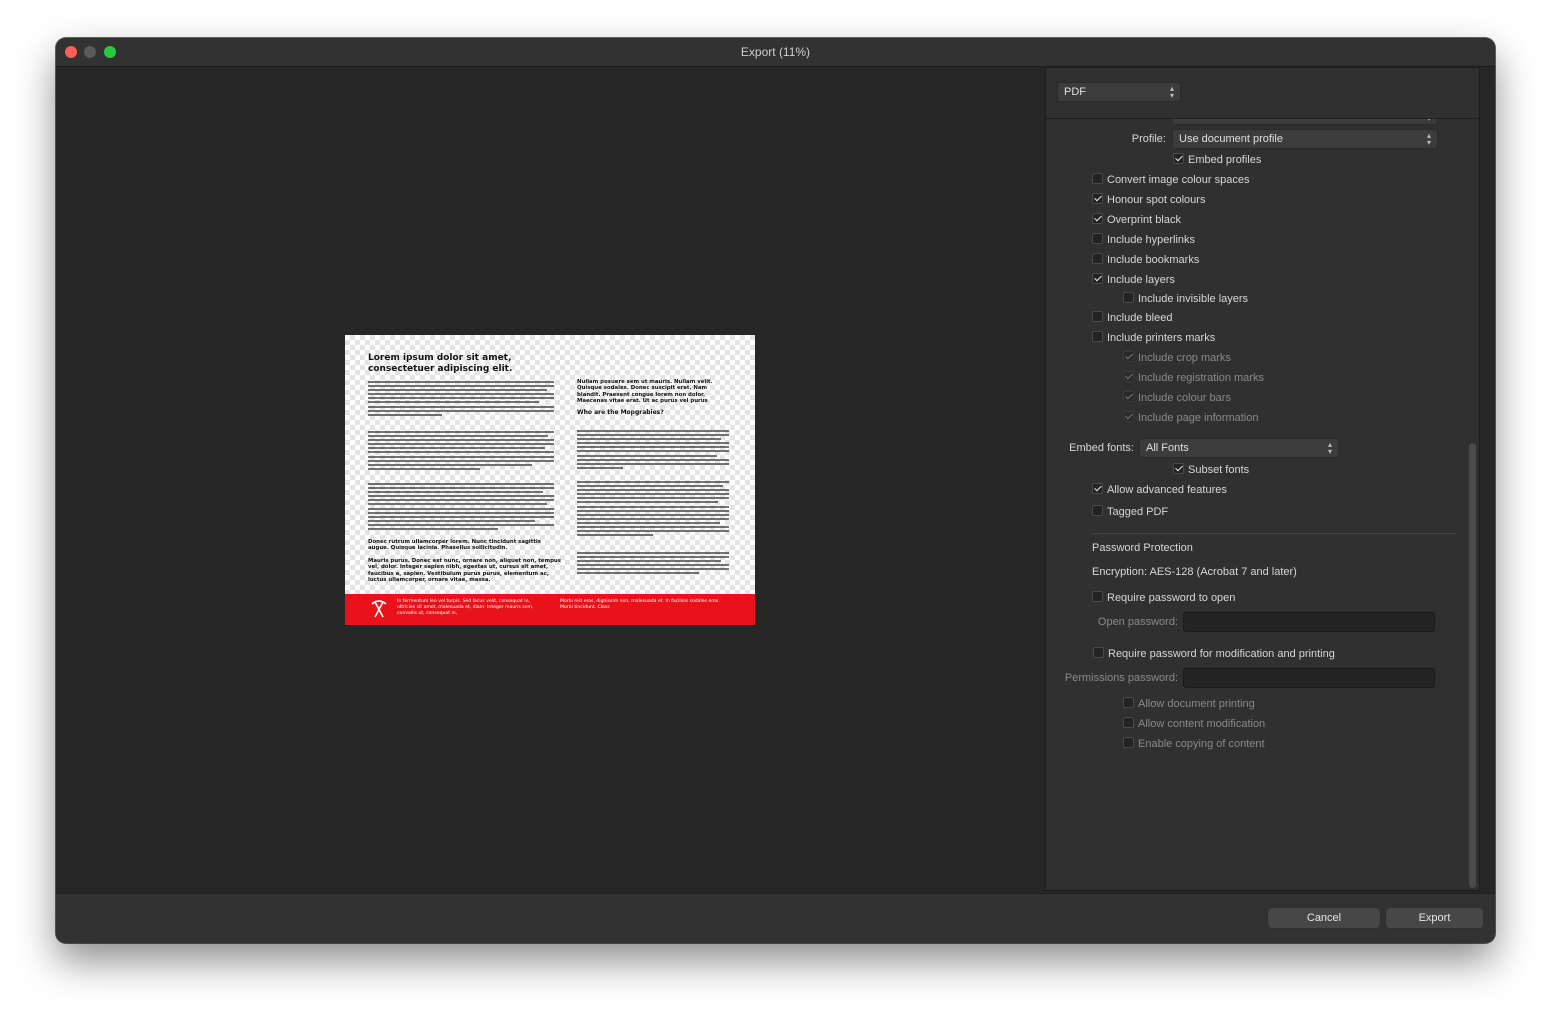 The height and width of the screenshot is (1018, 1551). What do you see at coordinates (1201, 378) in the screenshot?
I see `include-registration-marks-label: Include registration marks` at bounding box center [1201, 378].